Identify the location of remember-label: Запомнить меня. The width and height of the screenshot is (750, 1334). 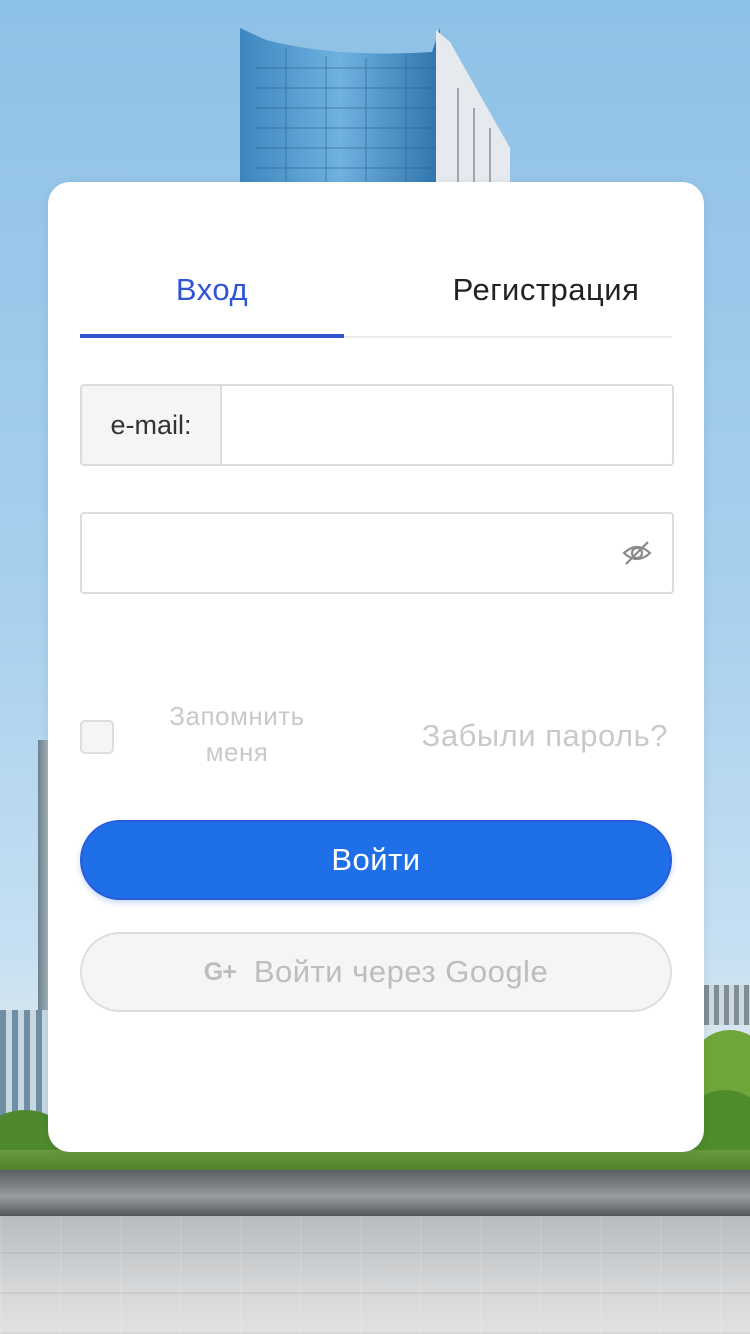
(237, 734).